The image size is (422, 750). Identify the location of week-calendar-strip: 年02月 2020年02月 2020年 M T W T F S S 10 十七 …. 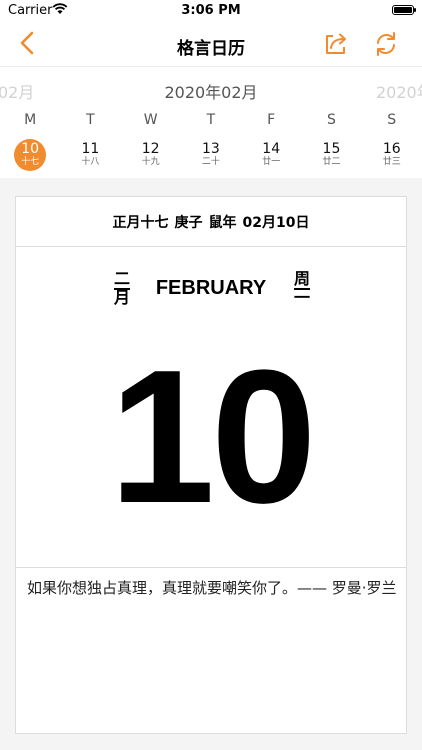
(211, 122).